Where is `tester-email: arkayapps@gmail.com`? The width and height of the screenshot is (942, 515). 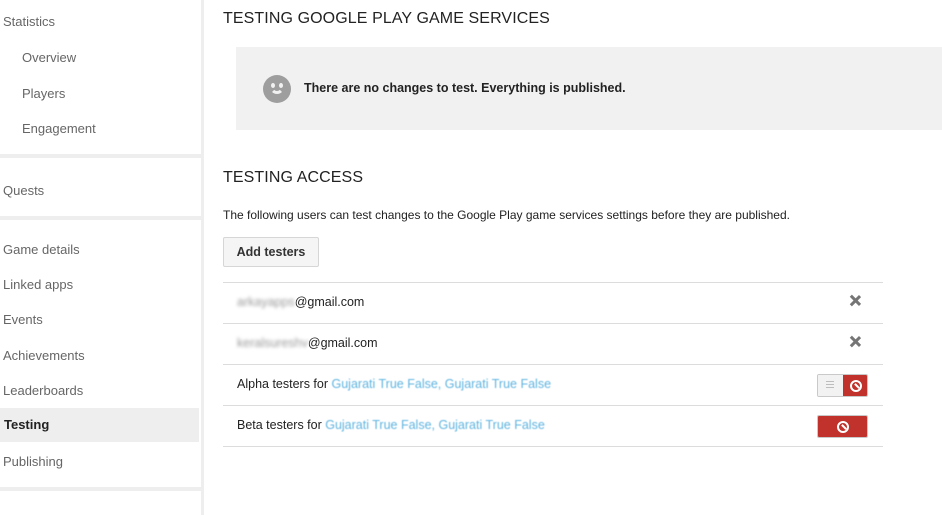 tester-email: arkayapps@gmail.com is located at coordinates (300, 302).